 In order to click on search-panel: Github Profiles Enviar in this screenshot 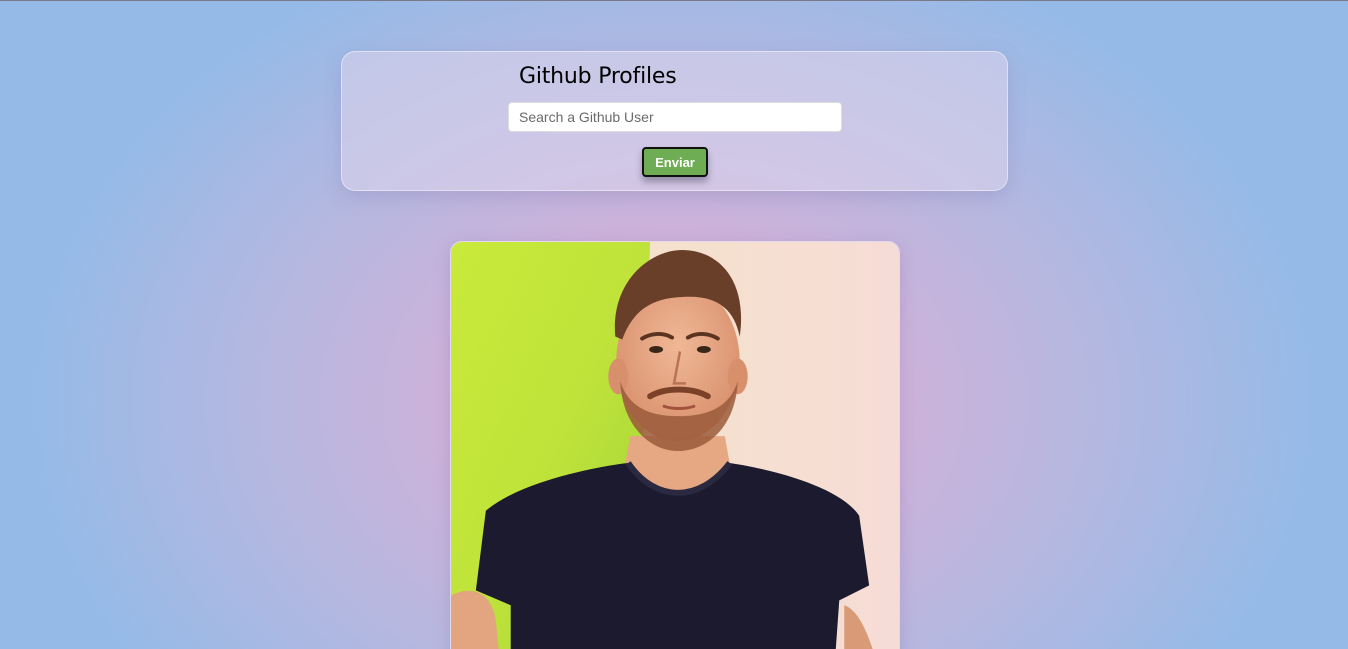, I will do `click(674, 121)`.